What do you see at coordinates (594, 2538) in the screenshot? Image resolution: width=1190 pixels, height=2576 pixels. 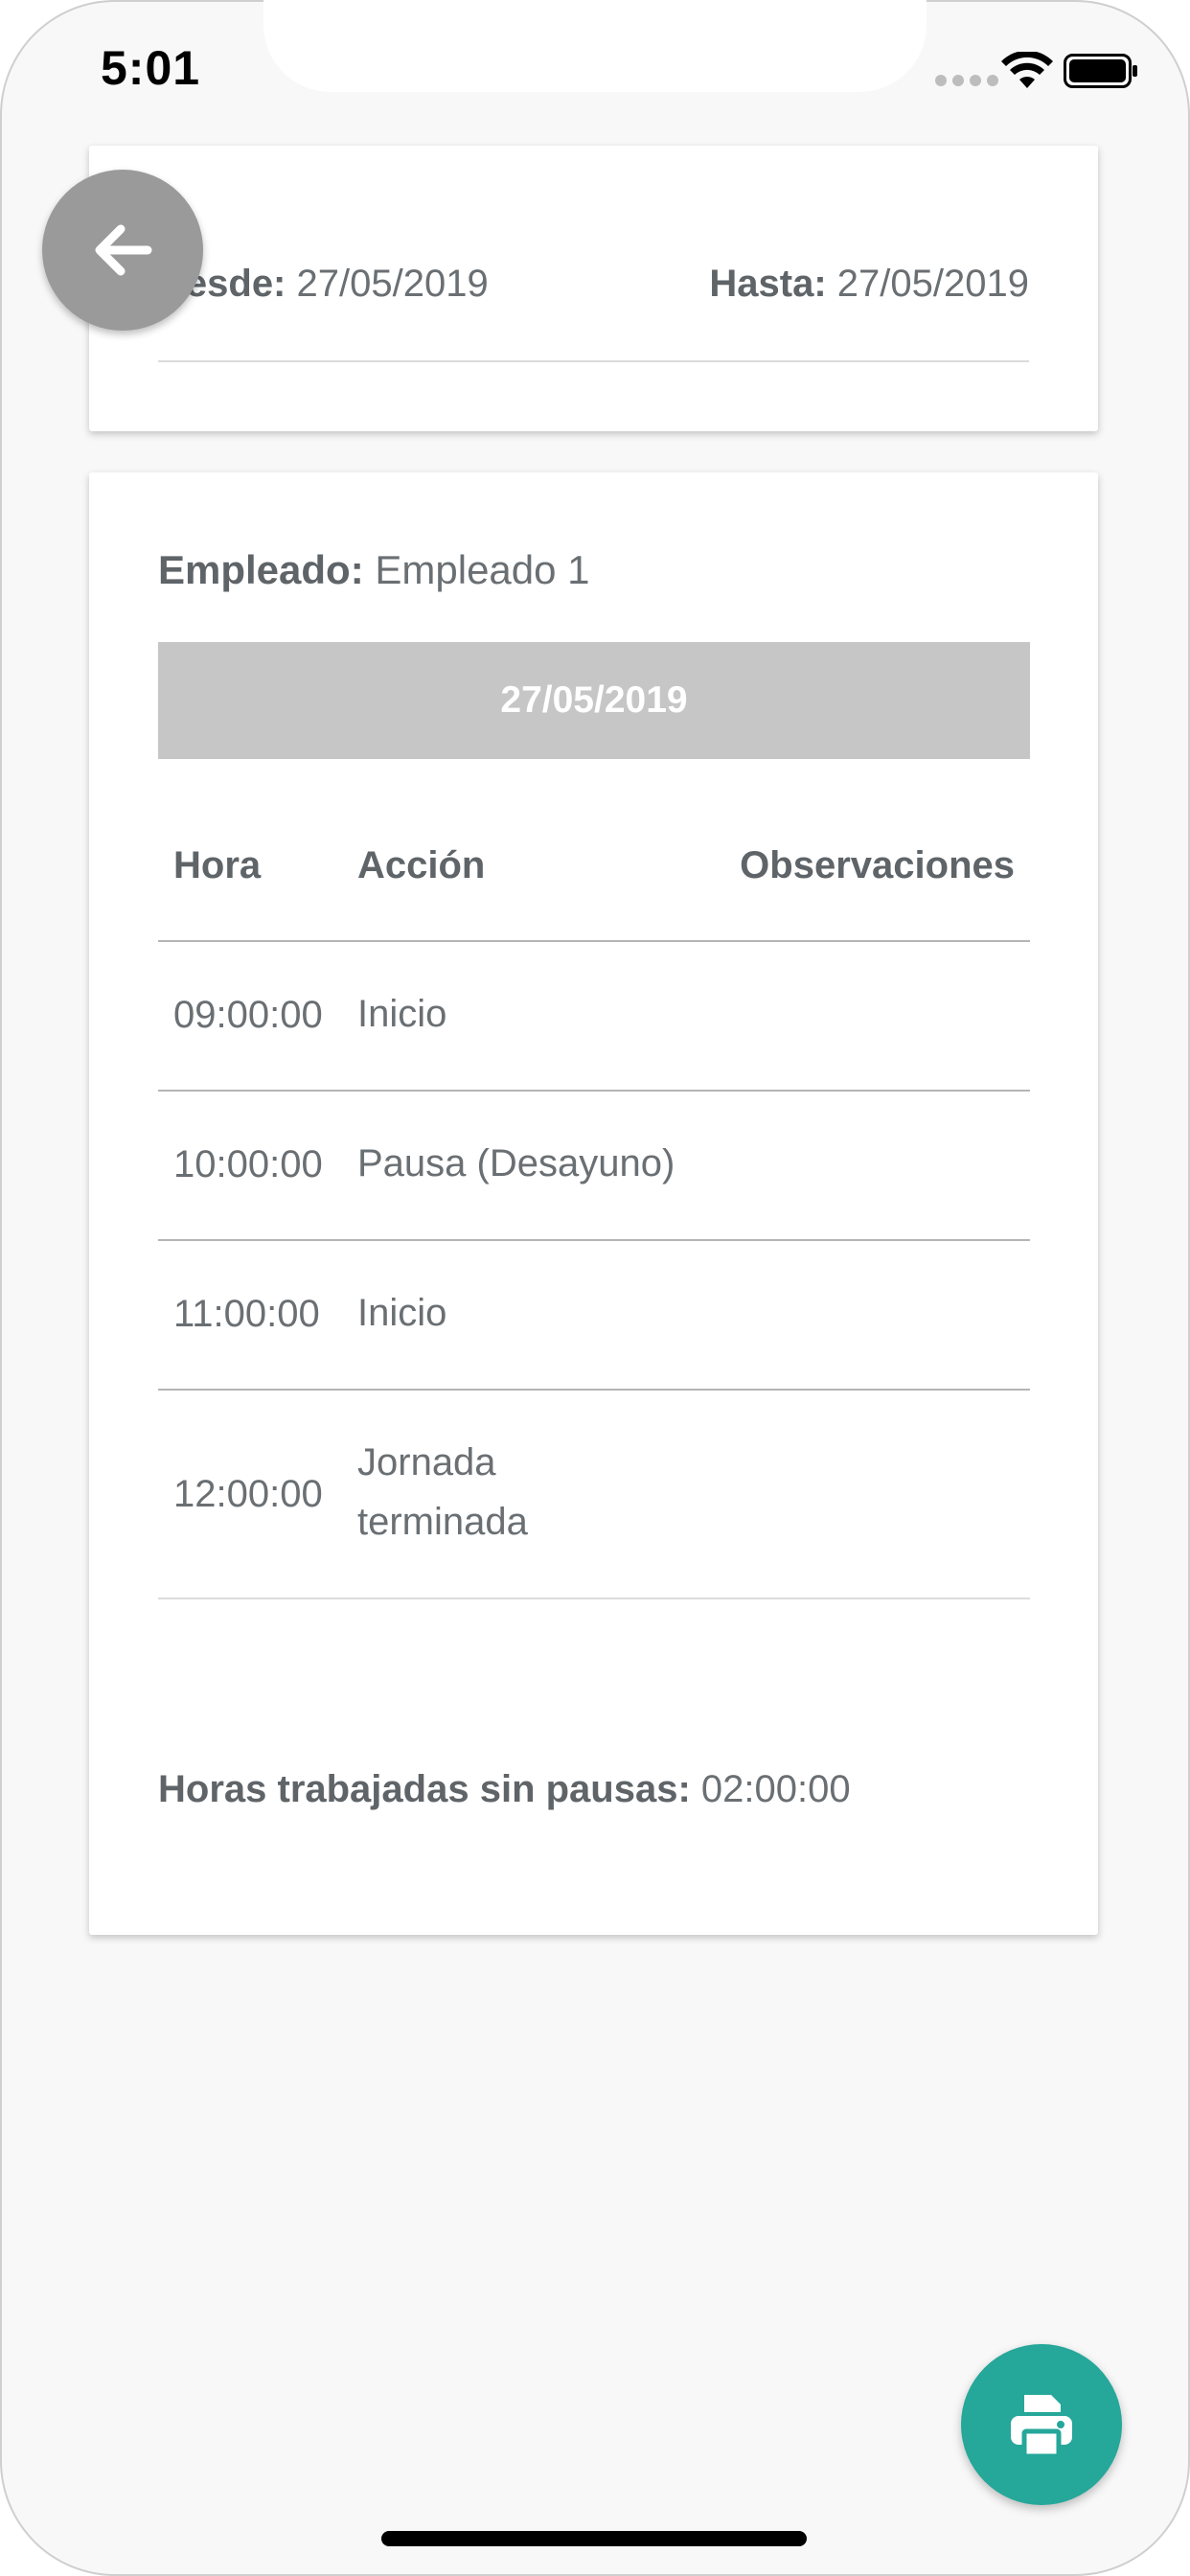 I see `home-indicator` at bounding box center [594, 2538].